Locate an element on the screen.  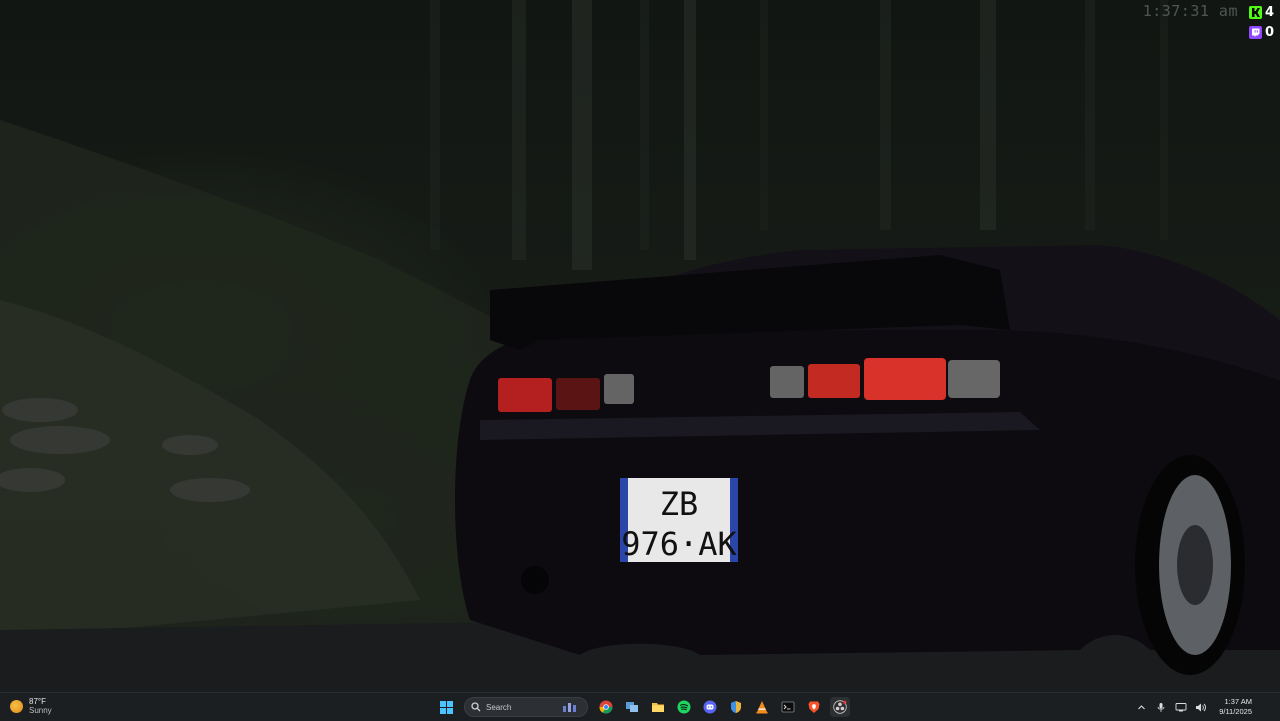
tray-volume is located at coordinates (1201, 707).